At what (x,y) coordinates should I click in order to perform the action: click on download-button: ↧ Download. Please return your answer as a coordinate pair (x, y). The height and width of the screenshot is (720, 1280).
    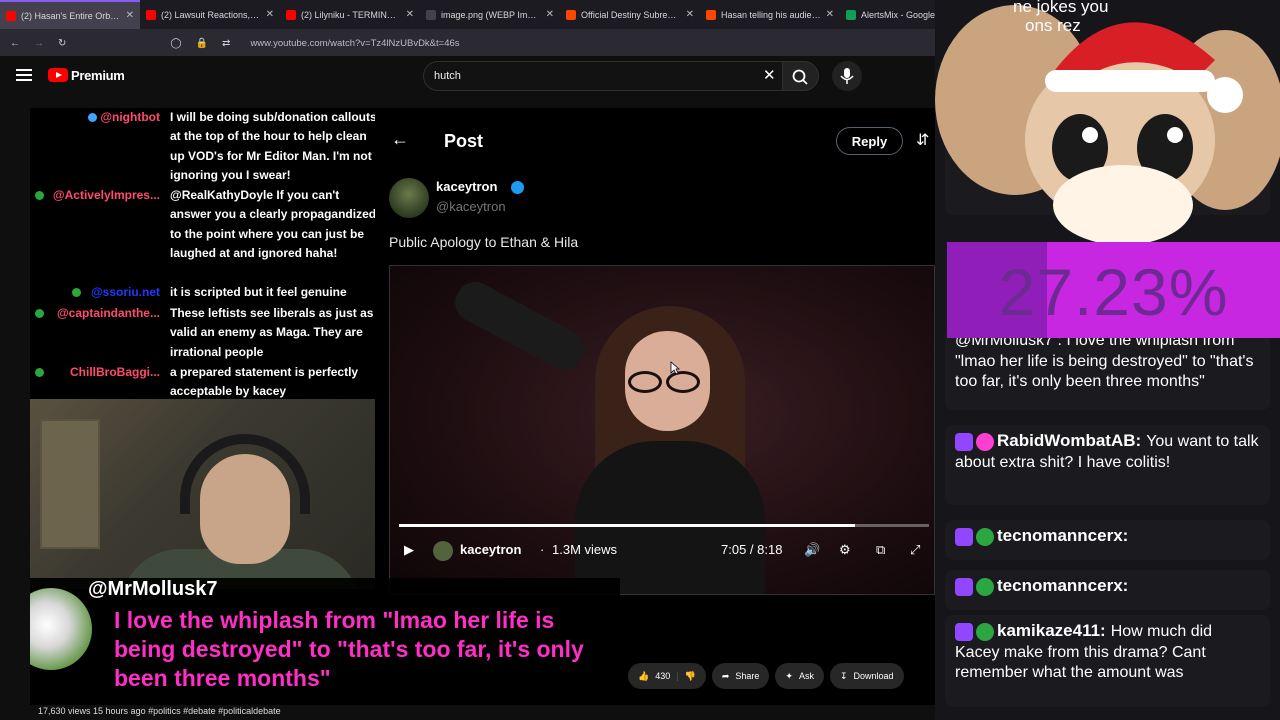
    Looking at the image, I should click on (866, 676).